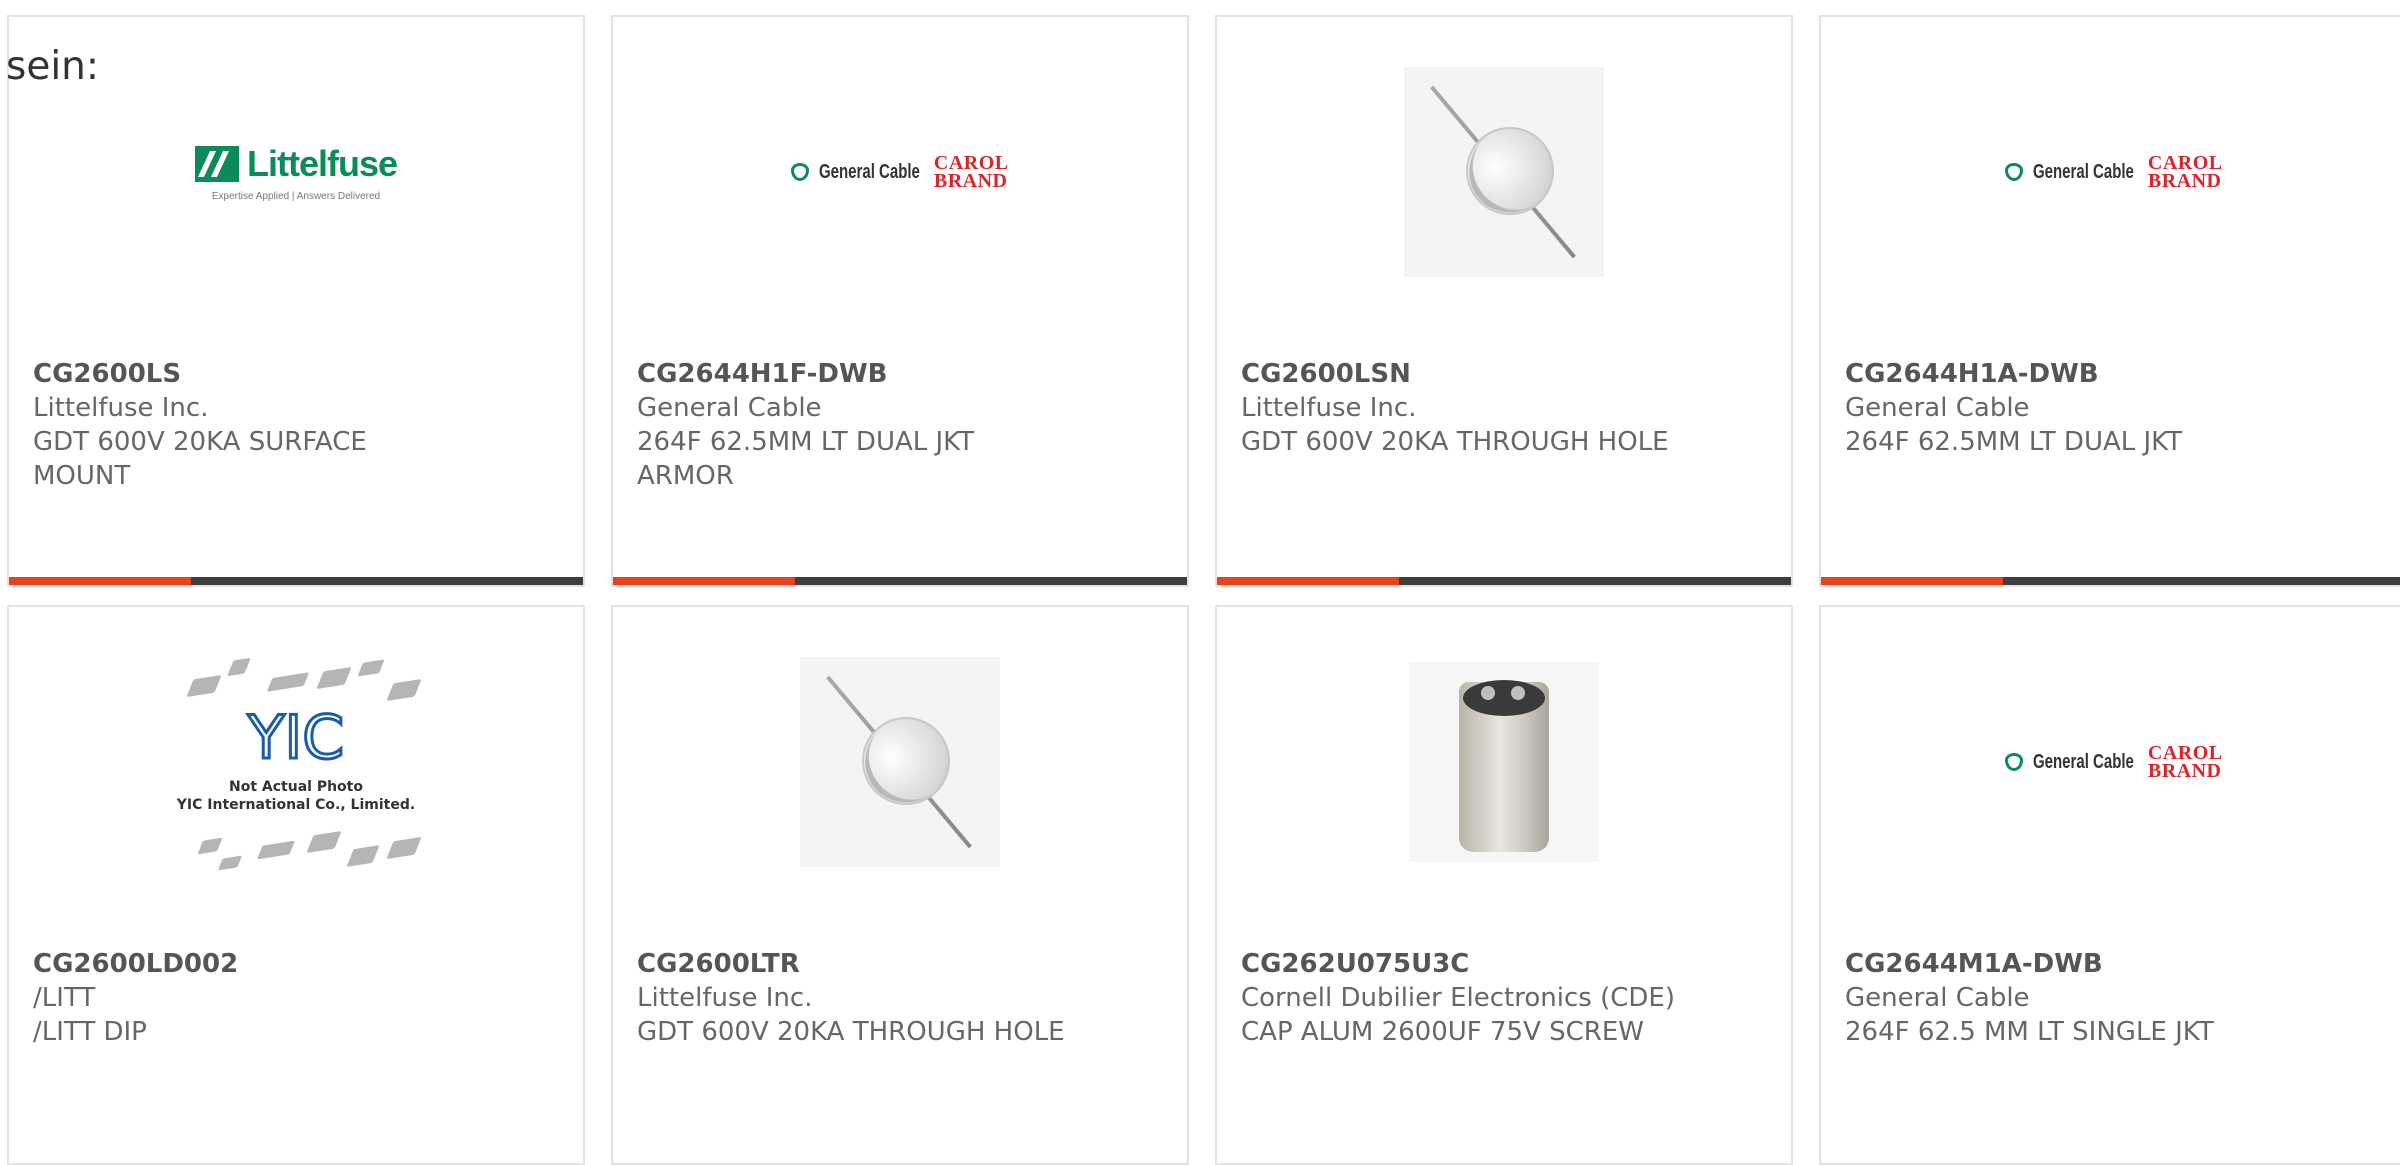 This screenshot has height=1165, width=2400. I want to click on part-number-link: CG2644H1A-DWB, so click(2116, 374).